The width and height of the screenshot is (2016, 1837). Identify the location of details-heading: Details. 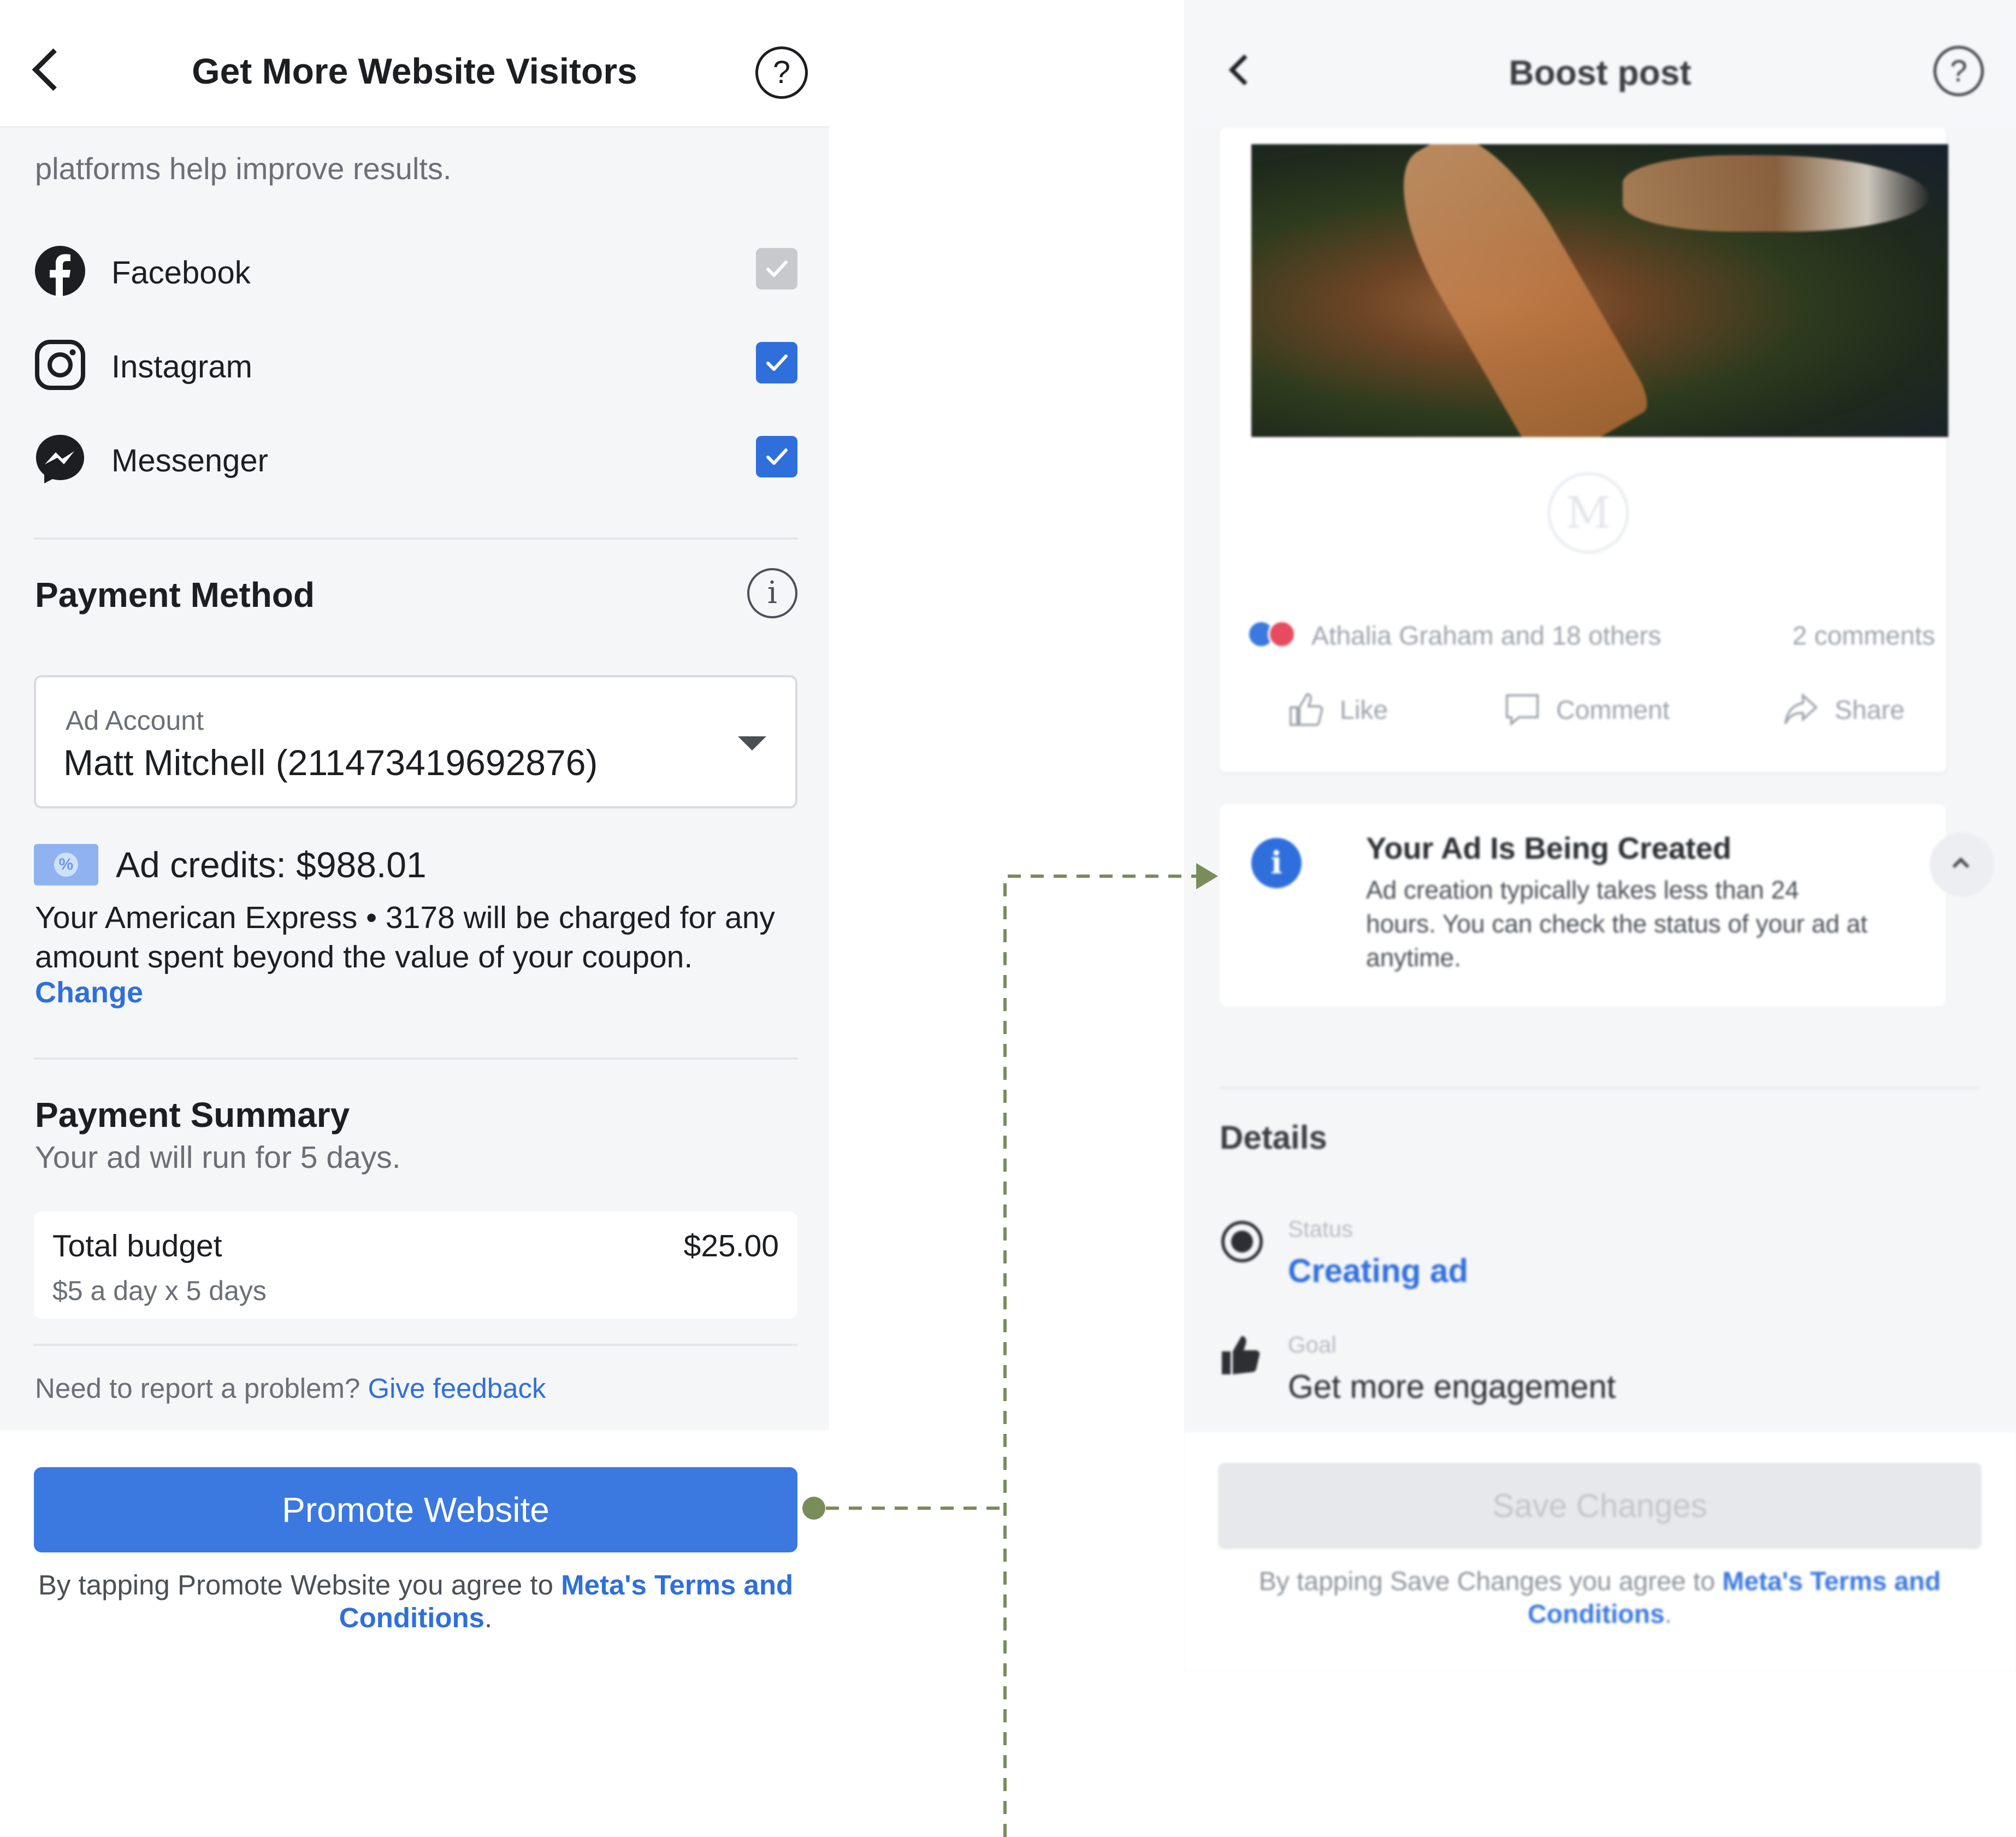
(1273, 1137).